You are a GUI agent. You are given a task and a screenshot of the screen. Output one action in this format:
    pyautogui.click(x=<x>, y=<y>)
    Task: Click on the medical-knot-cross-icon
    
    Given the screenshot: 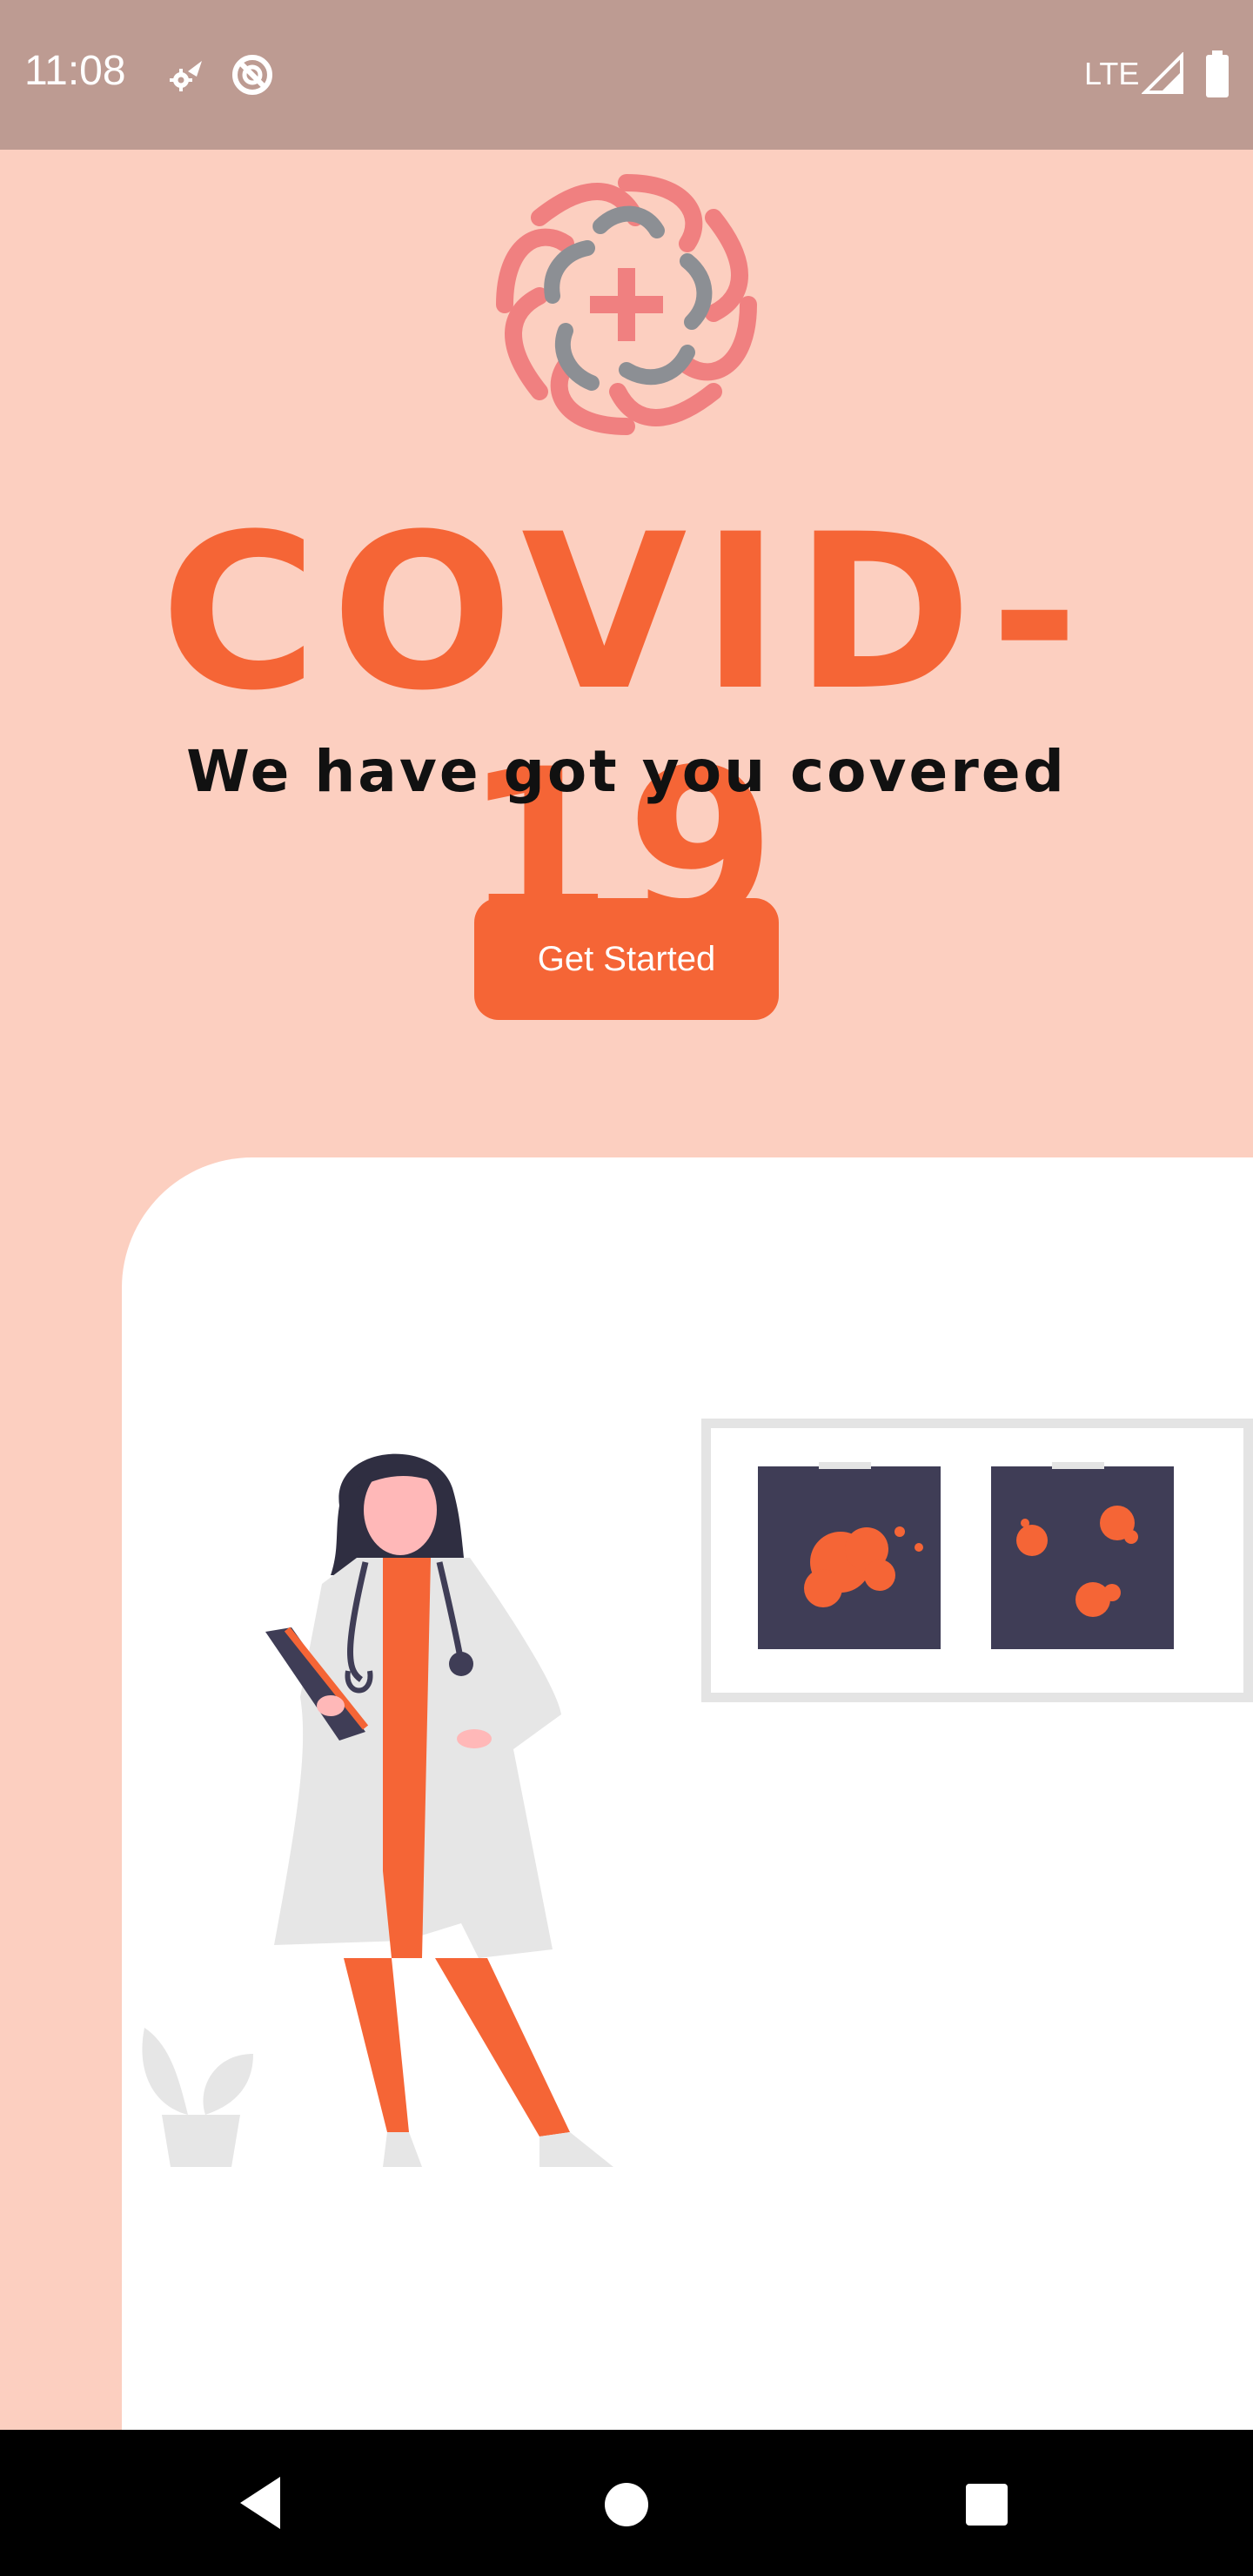 What is the action you would take?
    pyautogui.click(x=626, y=304)
    